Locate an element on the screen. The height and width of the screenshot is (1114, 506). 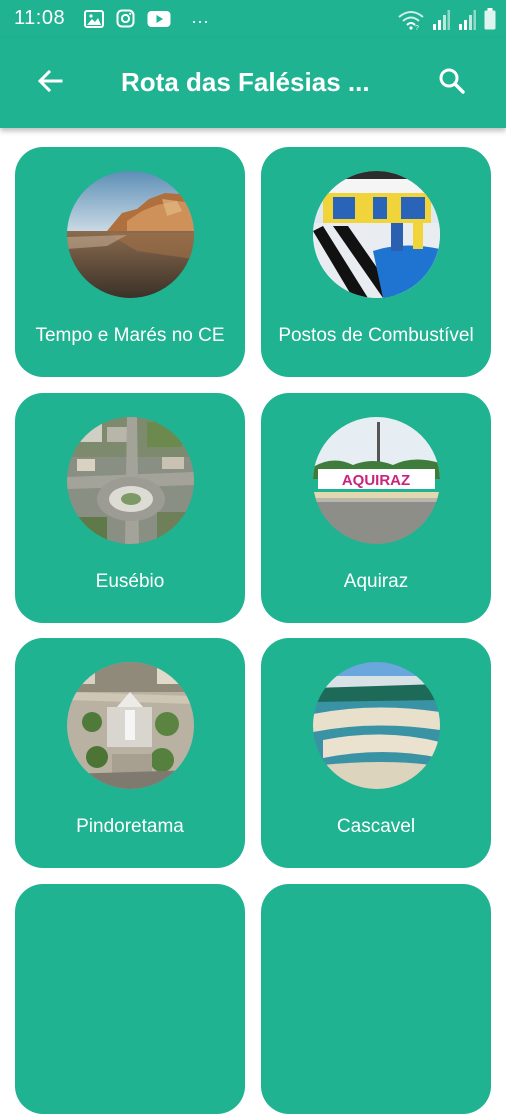
card-cascavel: Cascavel is located at coordinates (376, 753).